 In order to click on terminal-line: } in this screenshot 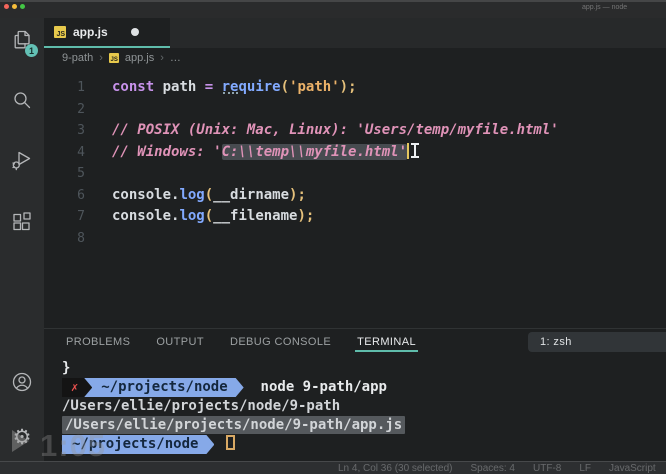, I will do `click(364, 368)`.